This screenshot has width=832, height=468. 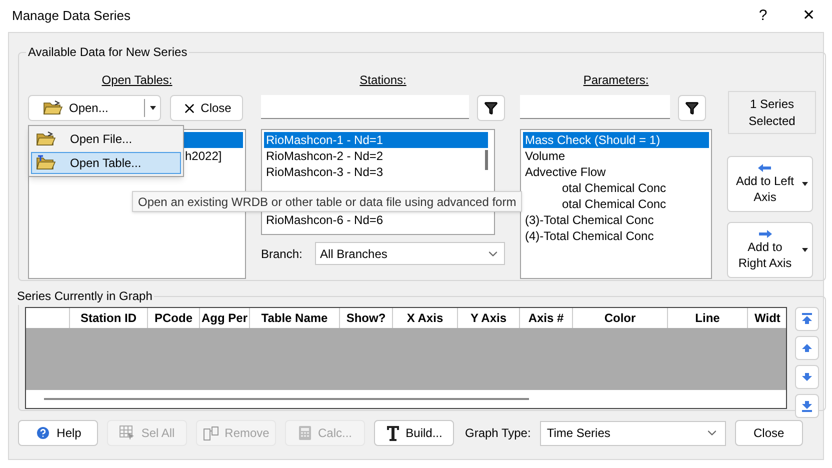 What do you see at coordinates (58, 433) in the screenshot?
I see `help-button: Help` at bounding box center [58, 433].